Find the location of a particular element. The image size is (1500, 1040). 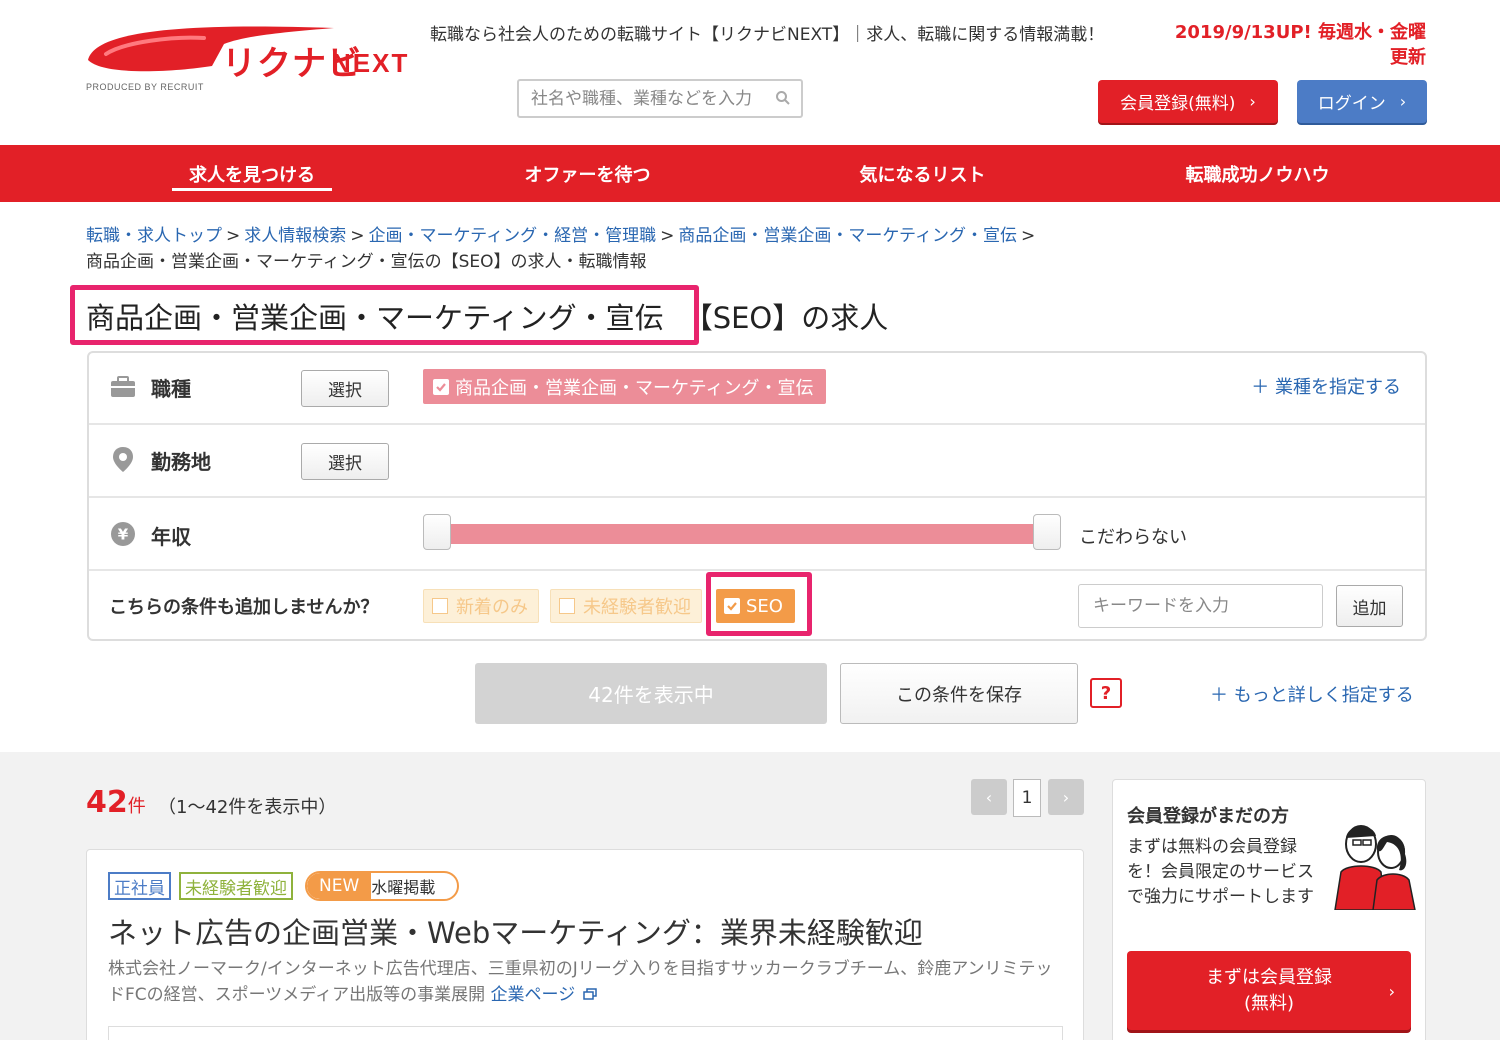

external-window-icon is located at coordinates (589, 994).